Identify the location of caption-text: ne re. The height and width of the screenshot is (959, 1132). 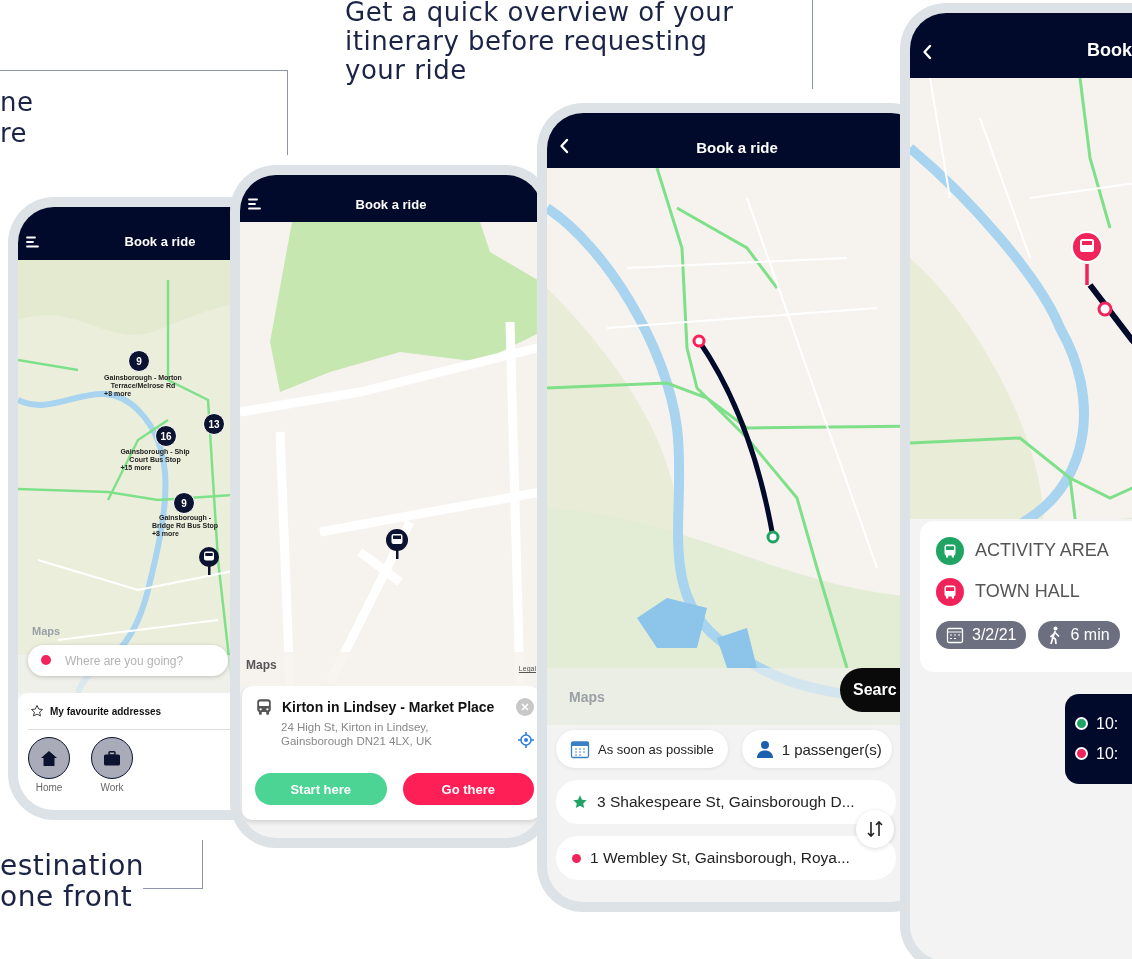
(17, 118).